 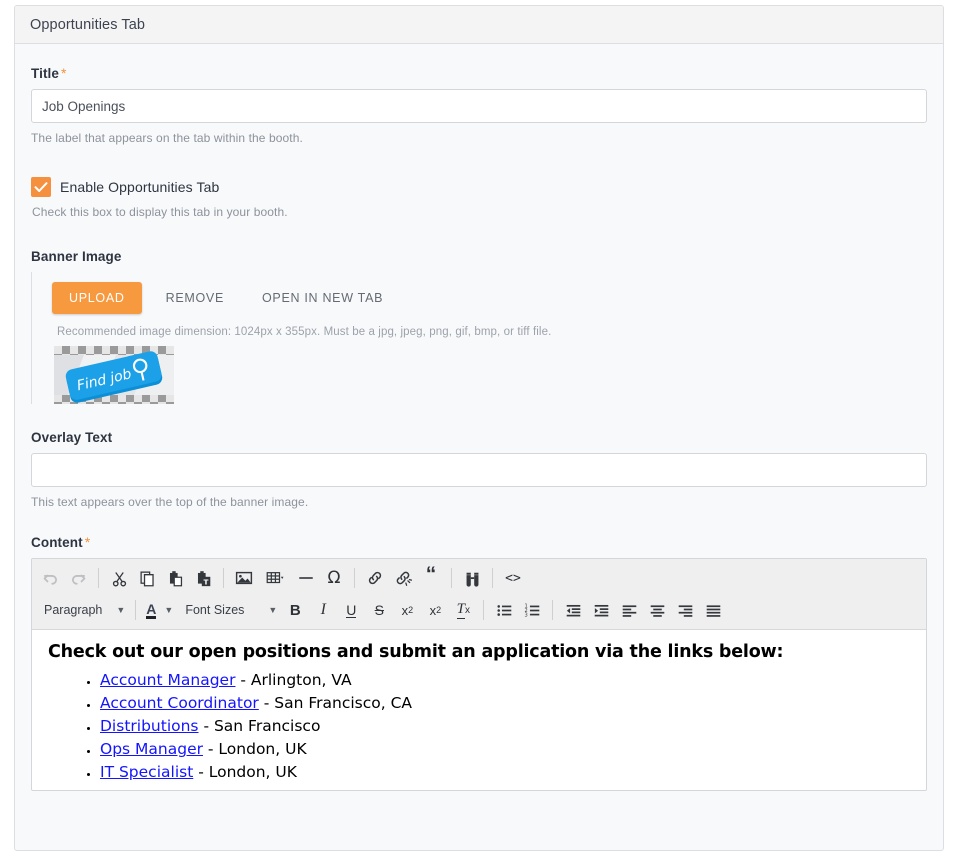 I want to click on special-character-icon: Ω, so click(x=334, y=578).